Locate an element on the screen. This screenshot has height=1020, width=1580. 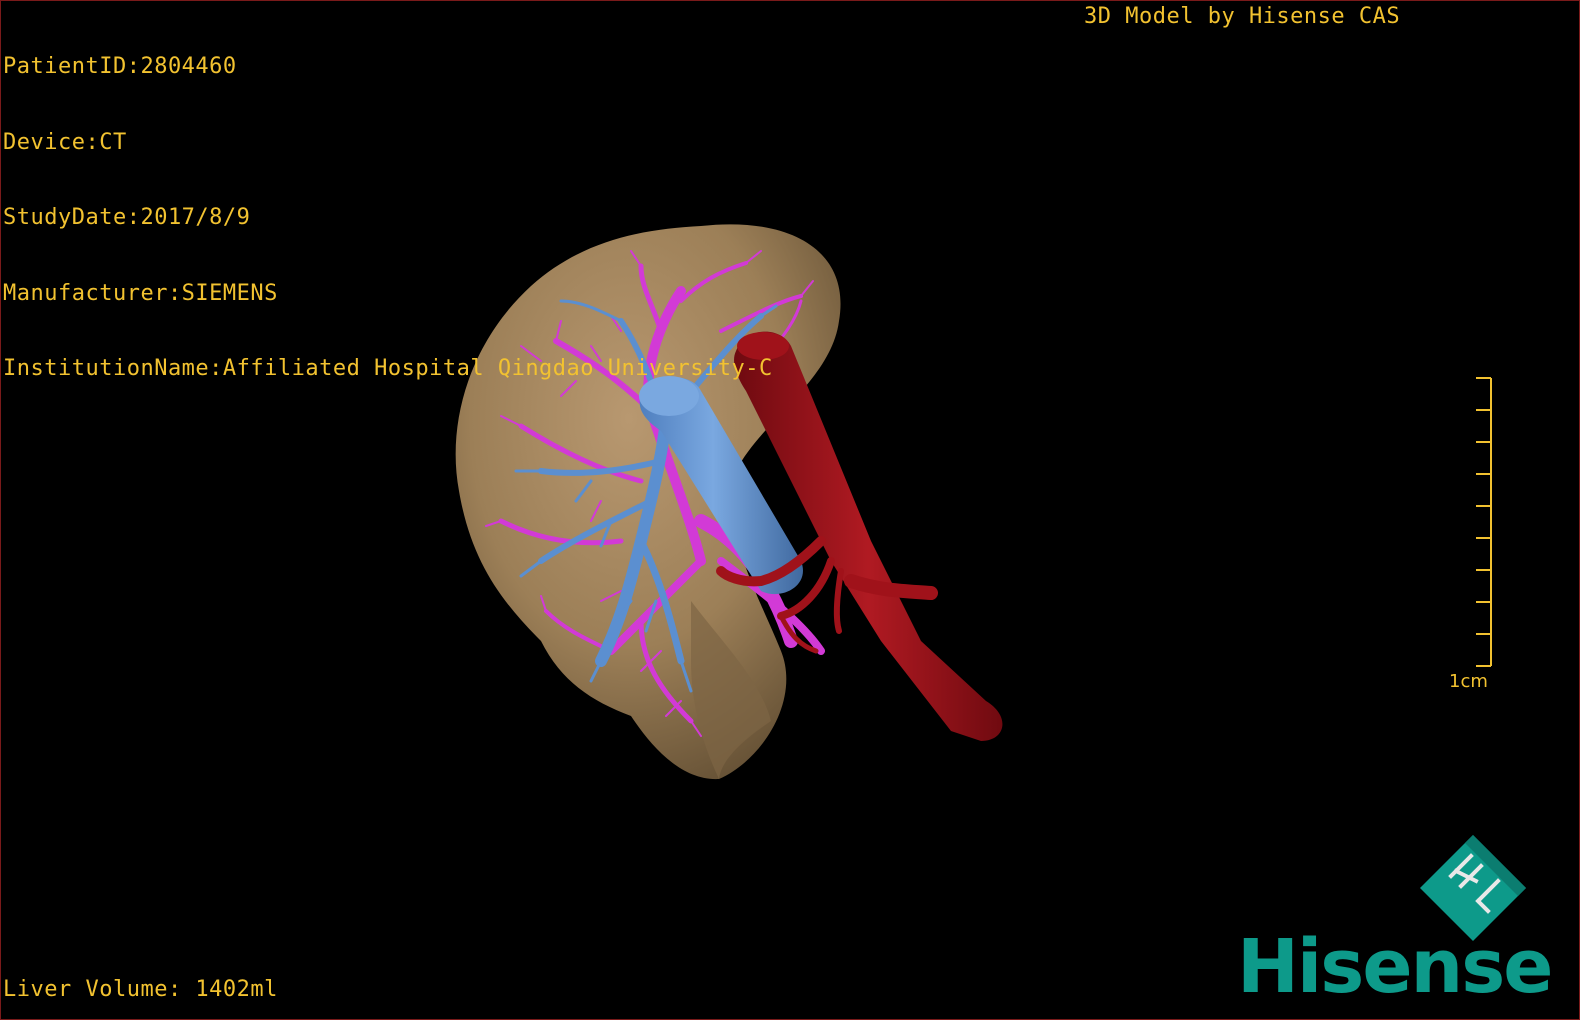
model-credit: 3D Model by Hisense CAS is located at coordinates (1242, 16).